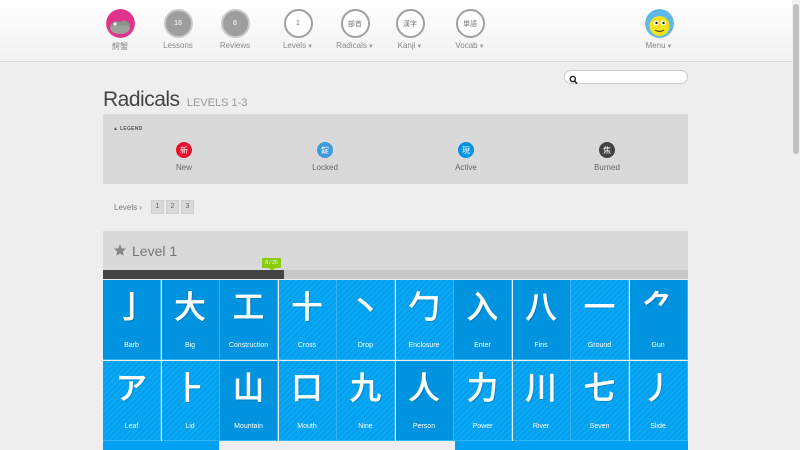  What do you see at coordinates (365, 426) in the screenshot?
I see `radical-name: Nine` at bounding box center [365, 426].